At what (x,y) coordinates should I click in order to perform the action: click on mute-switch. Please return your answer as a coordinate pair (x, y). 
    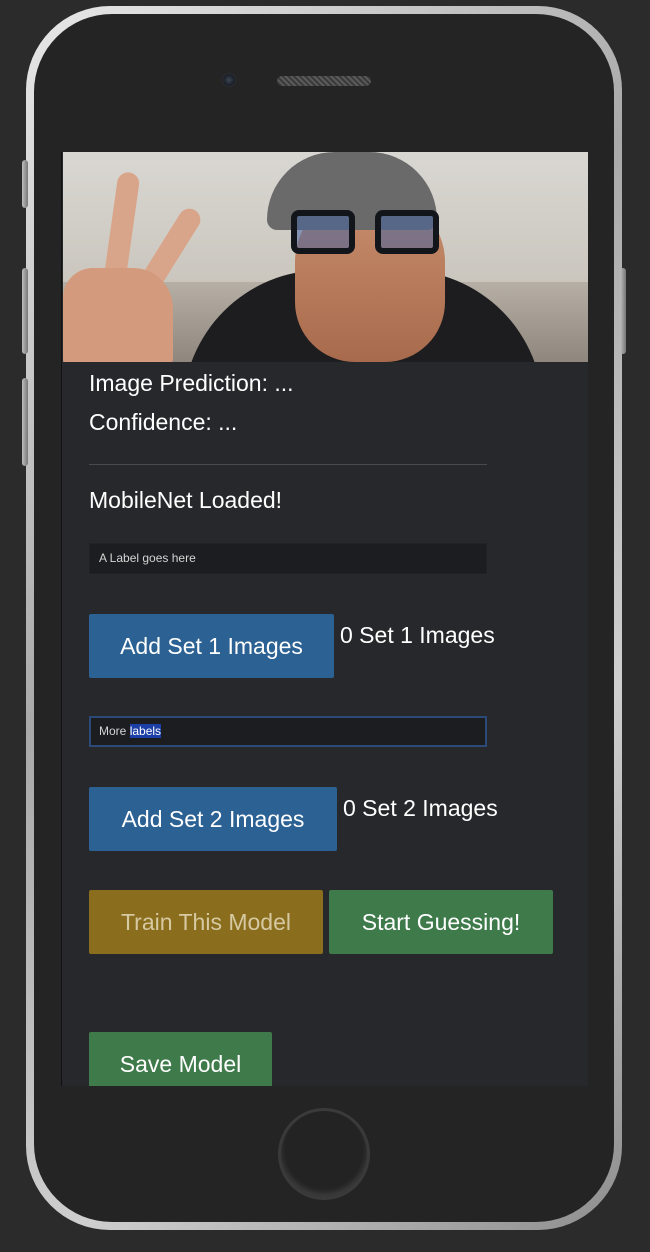
    Looking at the image, I should click on (25, 184).